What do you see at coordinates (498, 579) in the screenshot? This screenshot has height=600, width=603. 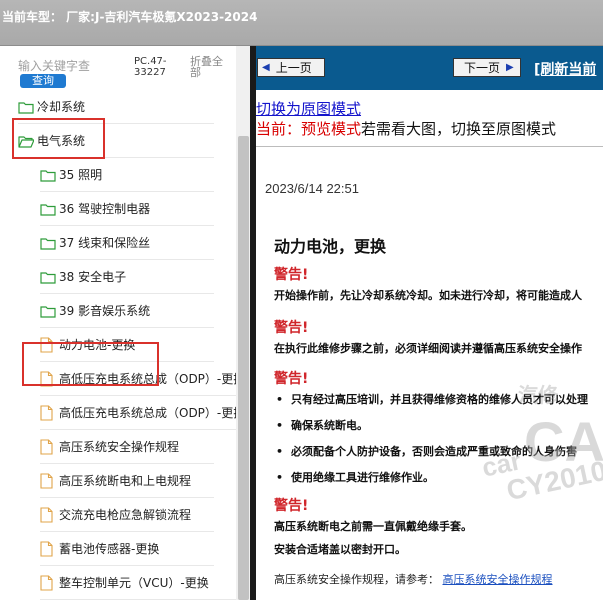 I see `hv-safety-procedure-link: 高压系统安全操作规程` at bounding box center [498, 579].